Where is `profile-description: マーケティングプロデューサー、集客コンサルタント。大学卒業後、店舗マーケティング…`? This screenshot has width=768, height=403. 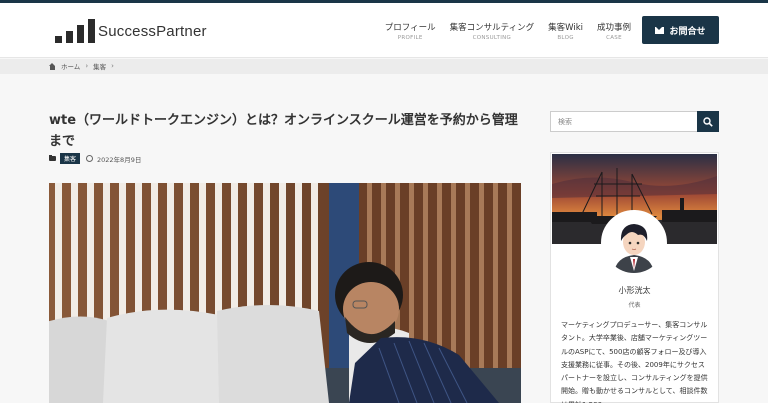 profile-description: マーケティングプロデューサー、集客コンサルタント。大学卒業後、店舗マーケティング… is located at coordinates (634, 362).